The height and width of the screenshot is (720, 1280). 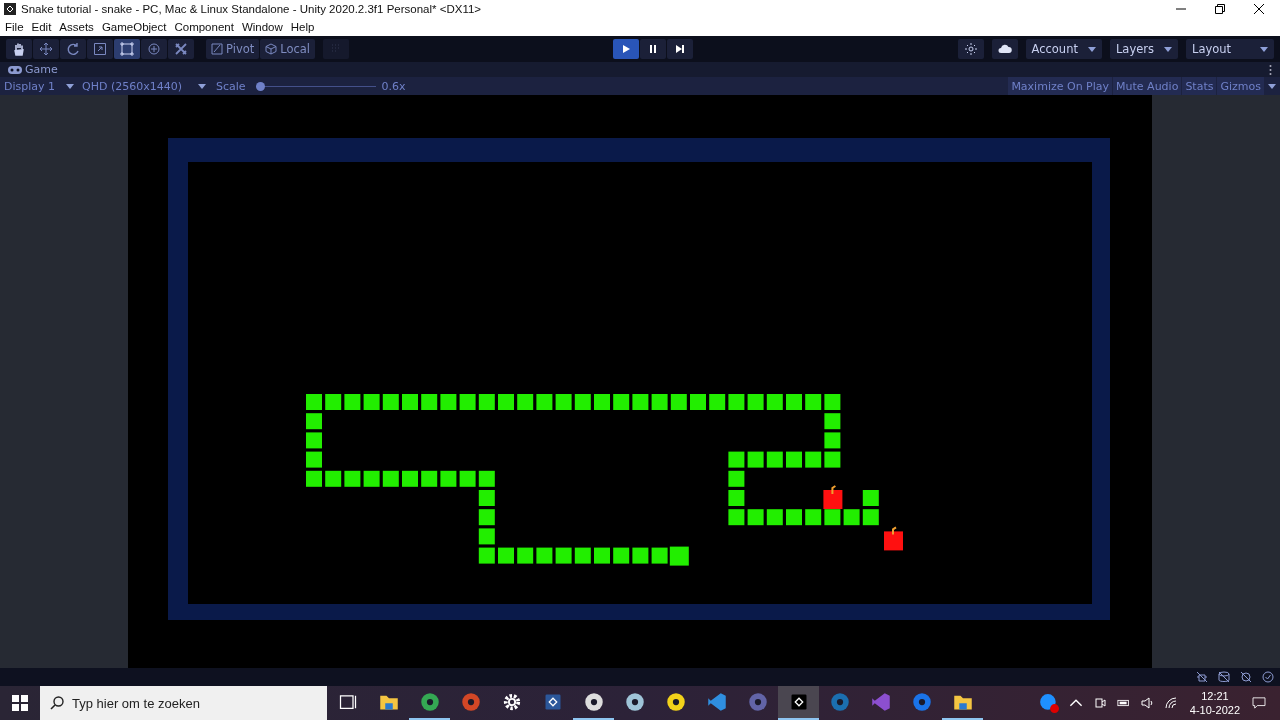 I want to click on dropdown-button: Account, so click(x=1063, y=49).